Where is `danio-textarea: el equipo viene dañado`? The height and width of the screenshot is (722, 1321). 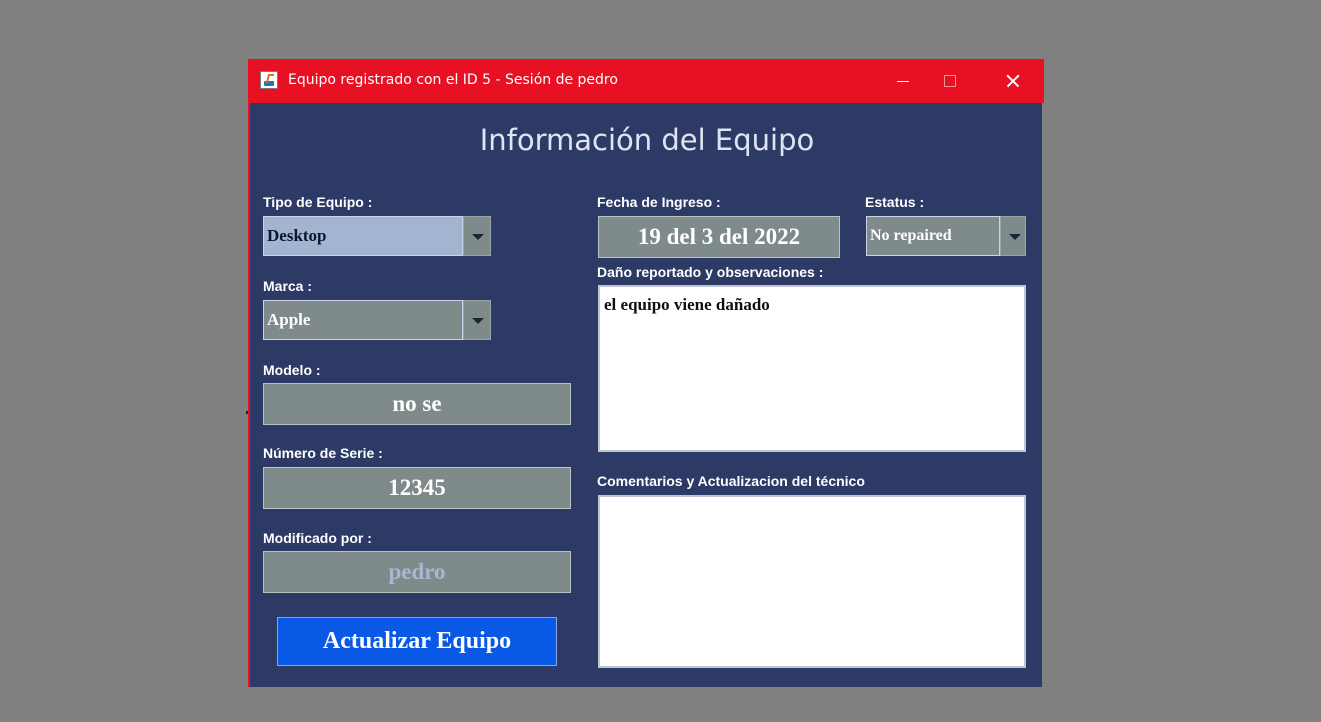 danio-textarea: el equipo viene dañado is located at coordinates (812, 368).